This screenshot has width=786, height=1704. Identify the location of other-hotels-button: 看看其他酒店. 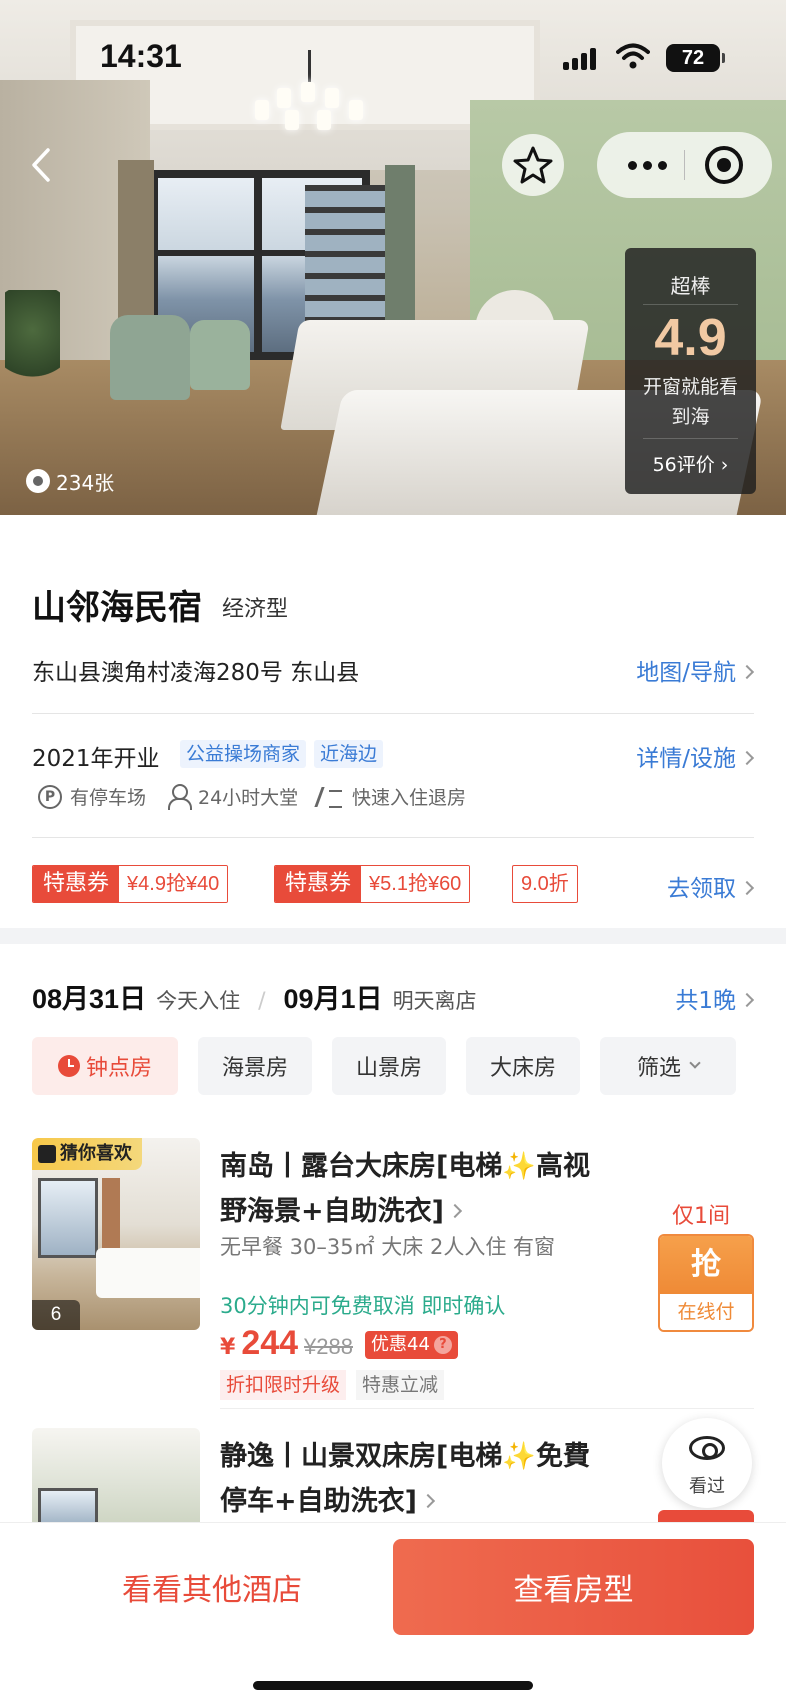
(212, 1587).